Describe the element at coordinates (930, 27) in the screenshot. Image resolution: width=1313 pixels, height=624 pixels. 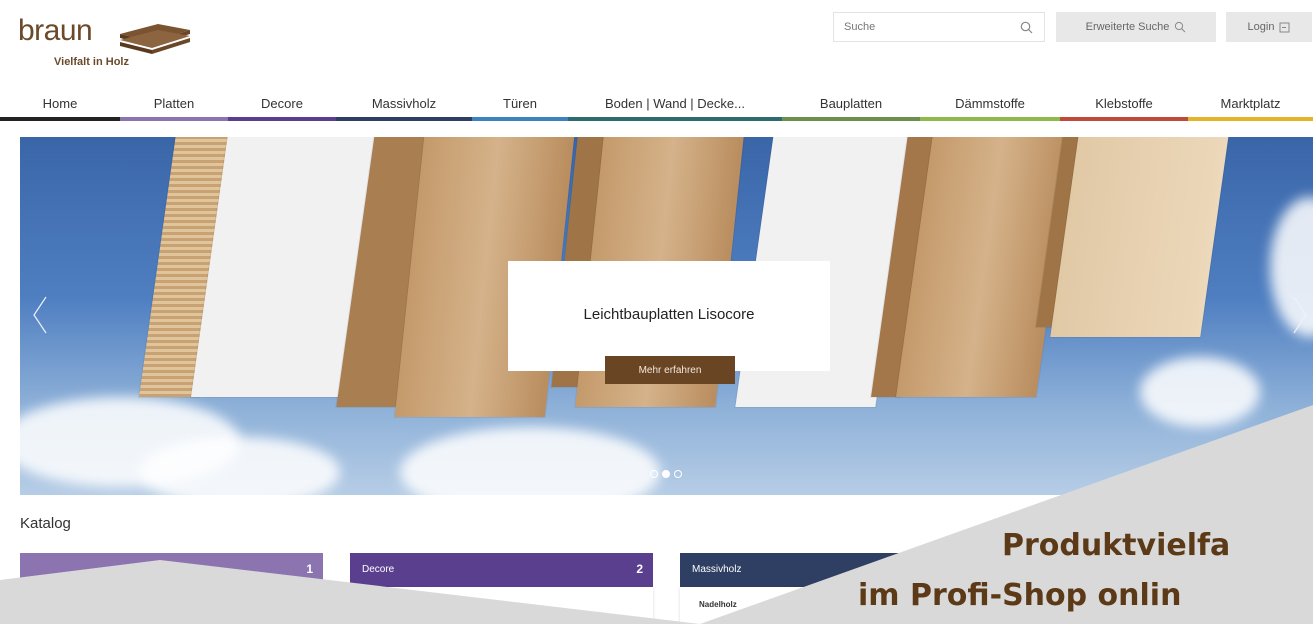
I see `search-input` at that location.